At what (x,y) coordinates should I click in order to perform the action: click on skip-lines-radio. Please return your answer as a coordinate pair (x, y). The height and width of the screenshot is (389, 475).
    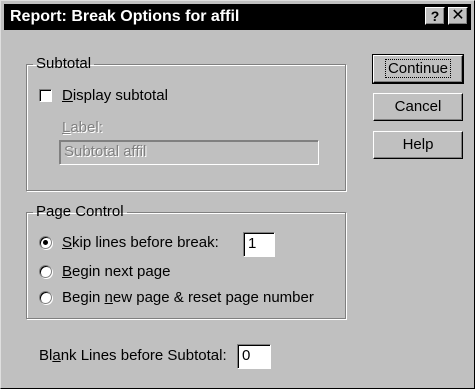
    Looking at the image, I should click on (45, 242).